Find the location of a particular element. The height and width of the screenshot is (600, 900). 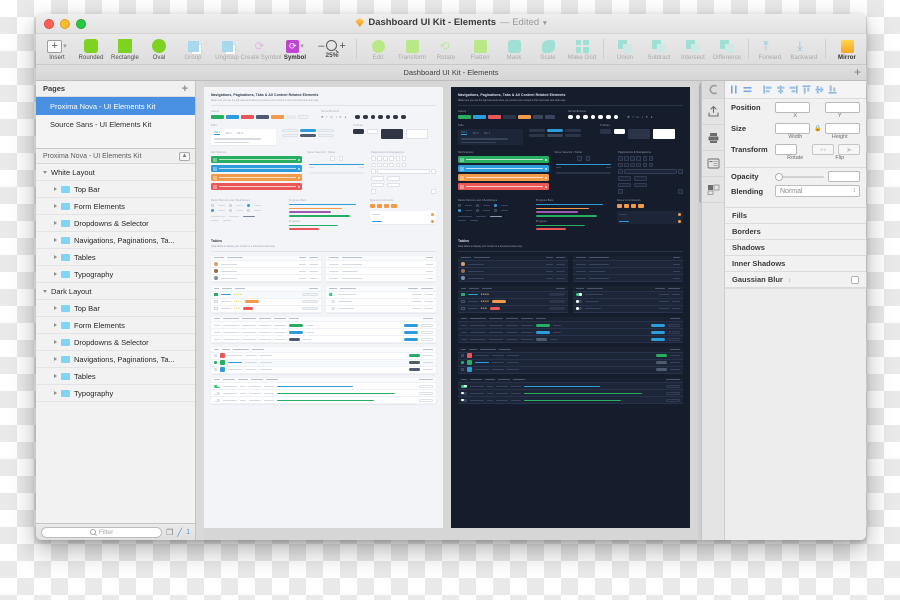

layer-item-typography: Typography is located at coordinates (115, 274).